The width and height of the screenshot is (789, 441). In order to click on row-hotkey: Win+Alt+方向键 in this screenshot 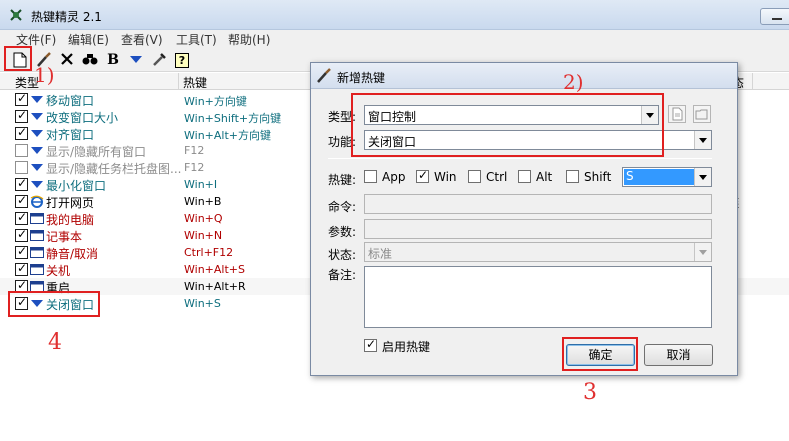, I will do `click(227, 135)`.